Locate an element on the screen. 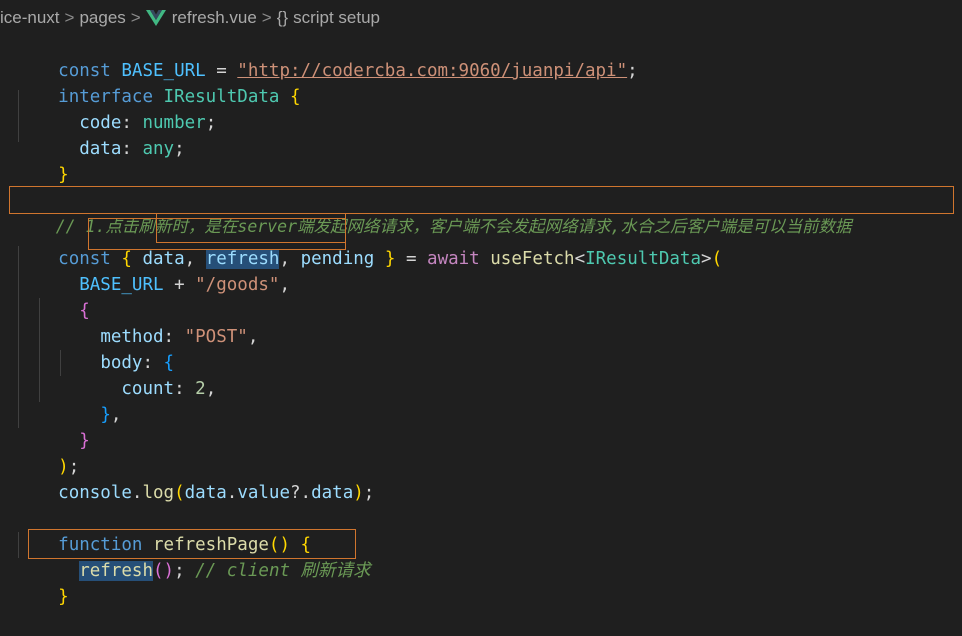 Image resolution: width=962 pixels, height=636 pixels. code-line: console.log(data.value?.data); is located at coordinates (195, 478).